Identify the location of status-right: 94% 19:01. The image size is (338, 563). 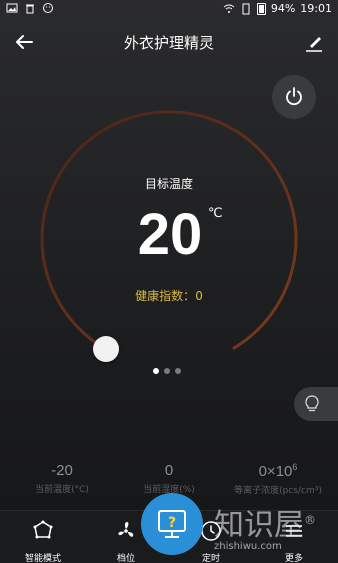
(277, 8).